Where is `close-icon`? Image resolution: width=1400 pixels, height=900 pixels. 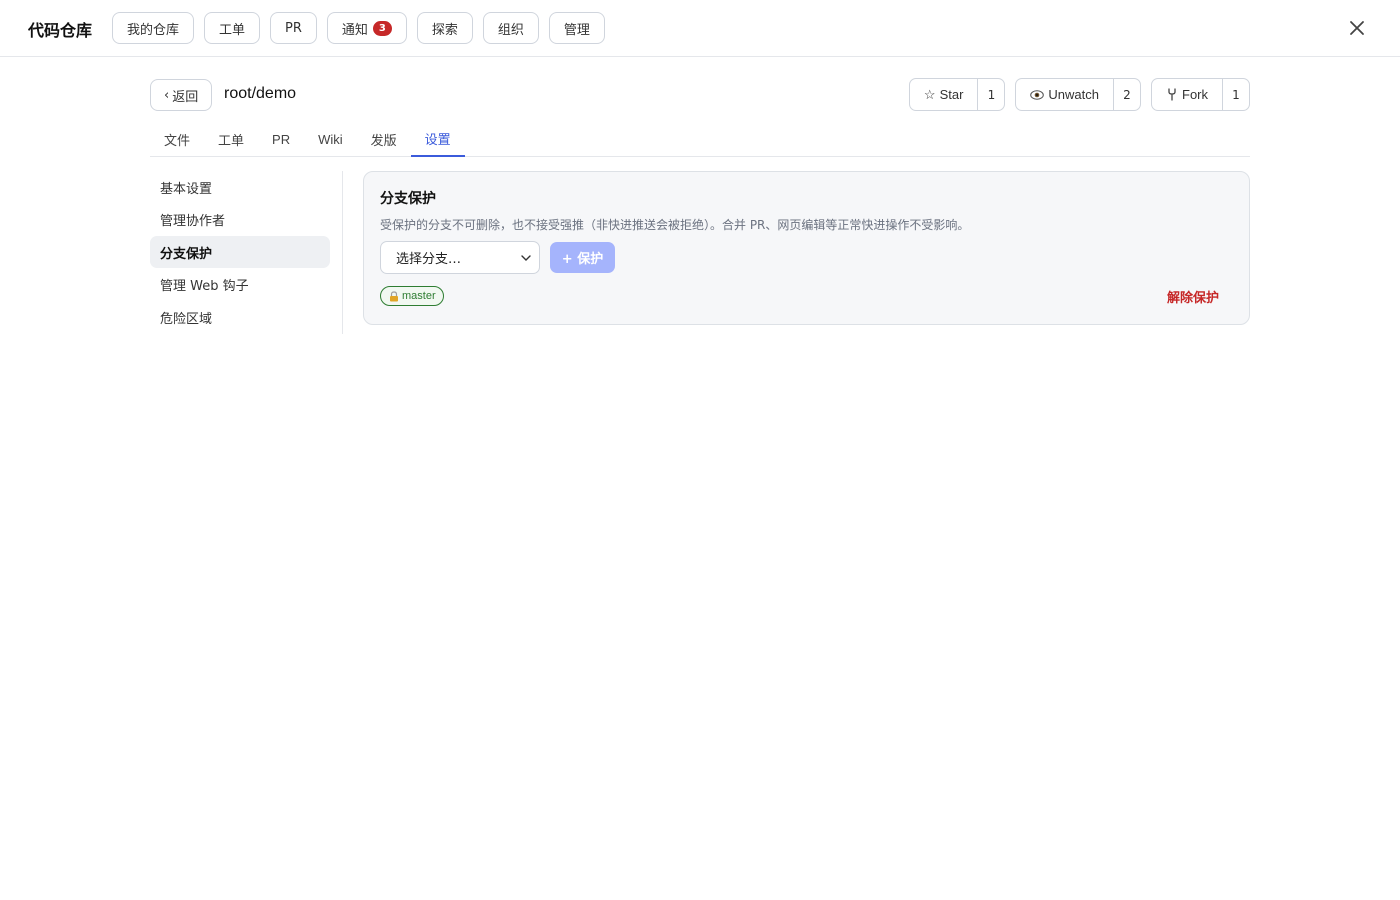
close-icon is located at coordinates (1357, 28).